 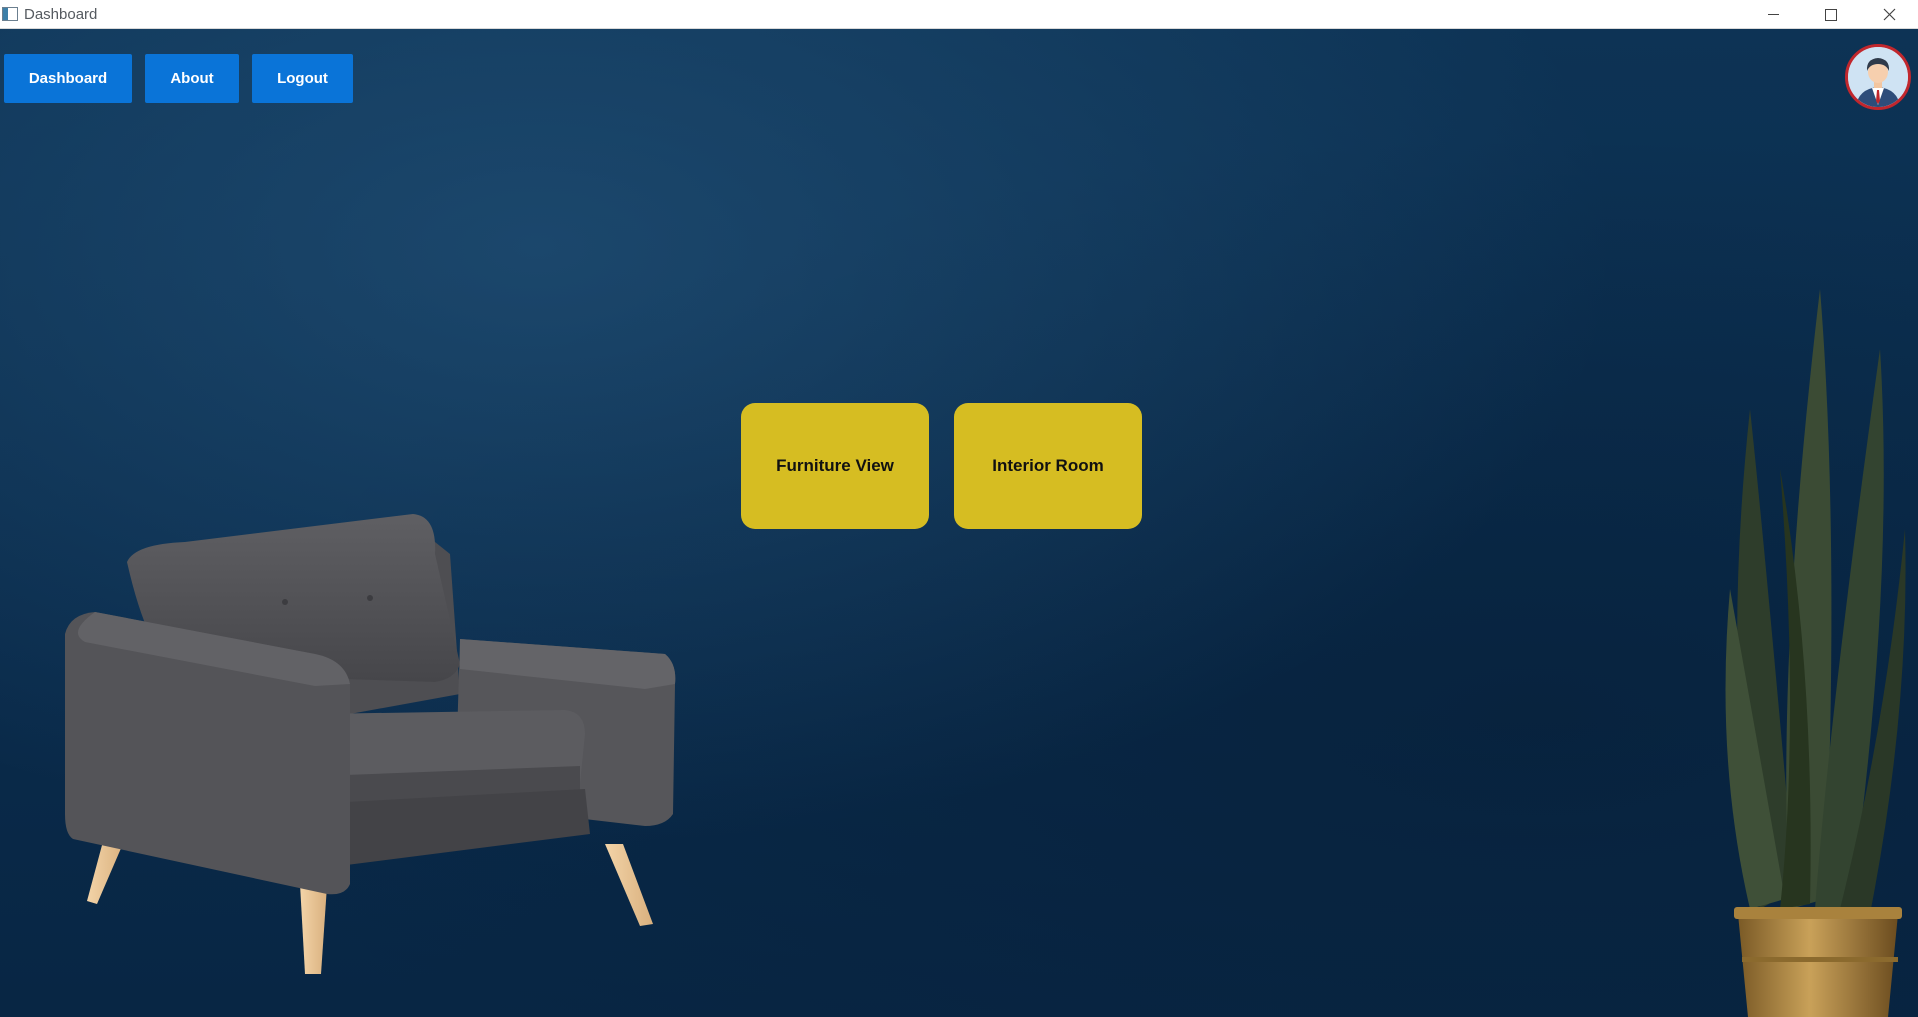 I want to click on maximize-button, so click(x=1831, y=14).